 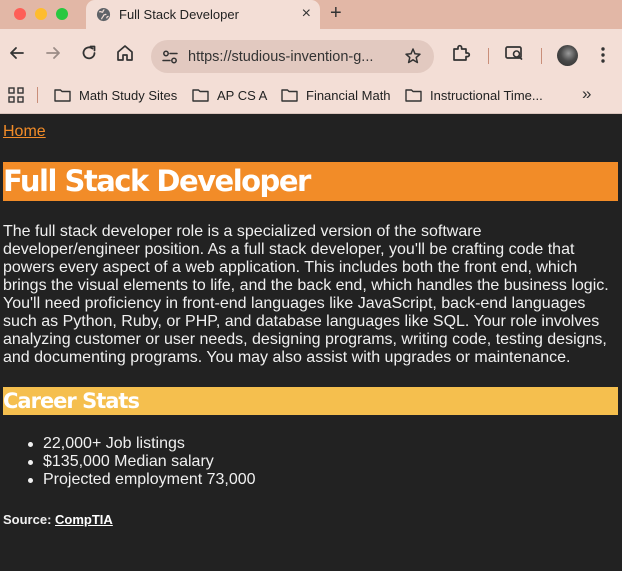 What do you see at coordinates (567, 55) in the screenshot?
I see `profile-avatar` at bounding box center [567, 55].